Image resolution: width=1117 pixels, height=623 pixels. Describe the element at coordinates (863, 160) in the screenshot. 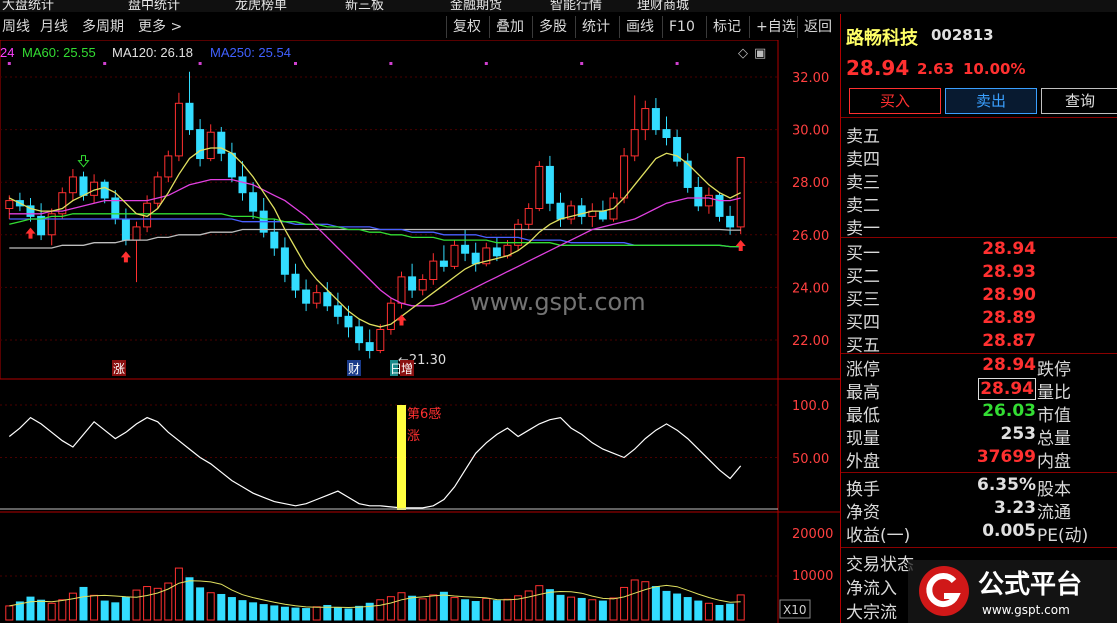

I see `sell-level: 卖四` at that location.